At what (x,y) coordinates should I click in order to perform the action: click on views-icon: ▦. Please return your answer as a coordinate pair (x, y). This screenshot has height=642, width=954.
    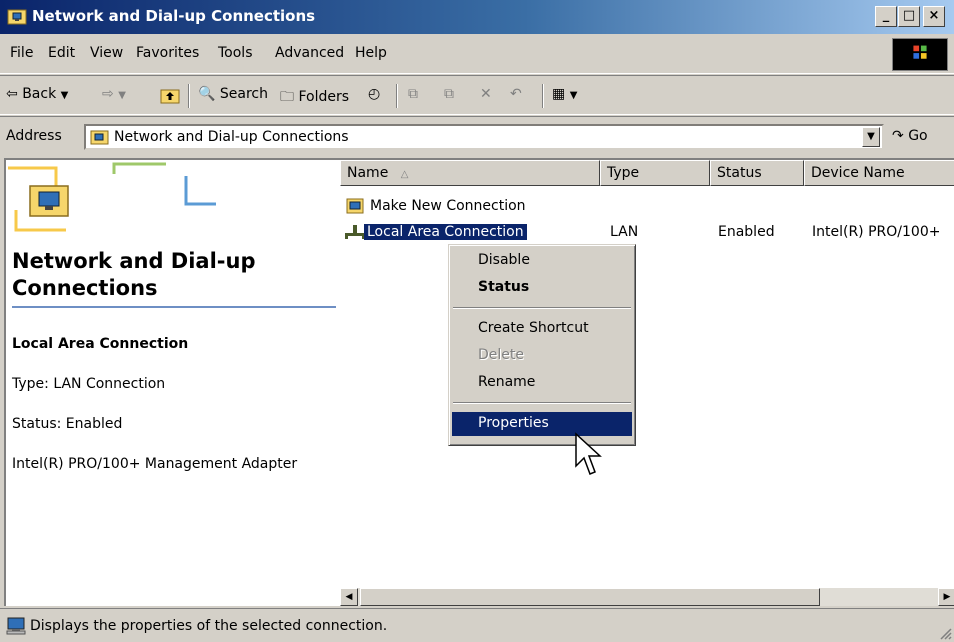
    Looking at the image, I should click on (559, 94).